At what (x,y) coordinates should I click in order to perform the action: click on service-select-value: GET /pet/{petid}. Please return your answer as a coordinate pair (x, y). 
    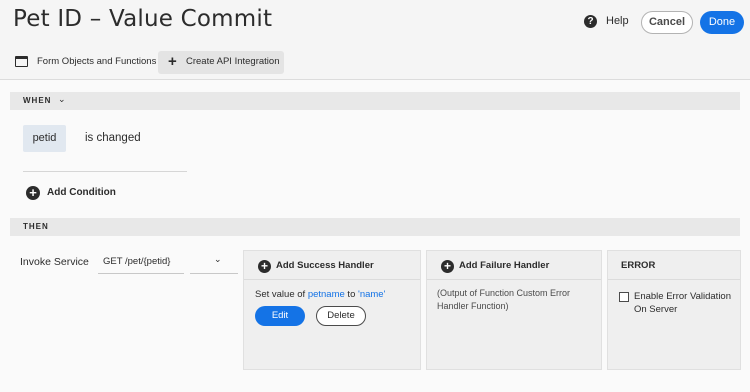
    Looking at the image, I should click on (137, 261).